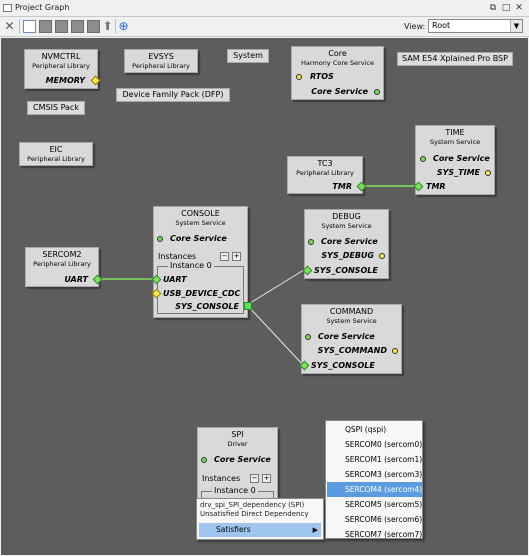  I want to click on submenu-item-sercom7: SERCOM7 (sercom7), so click(374, 534).